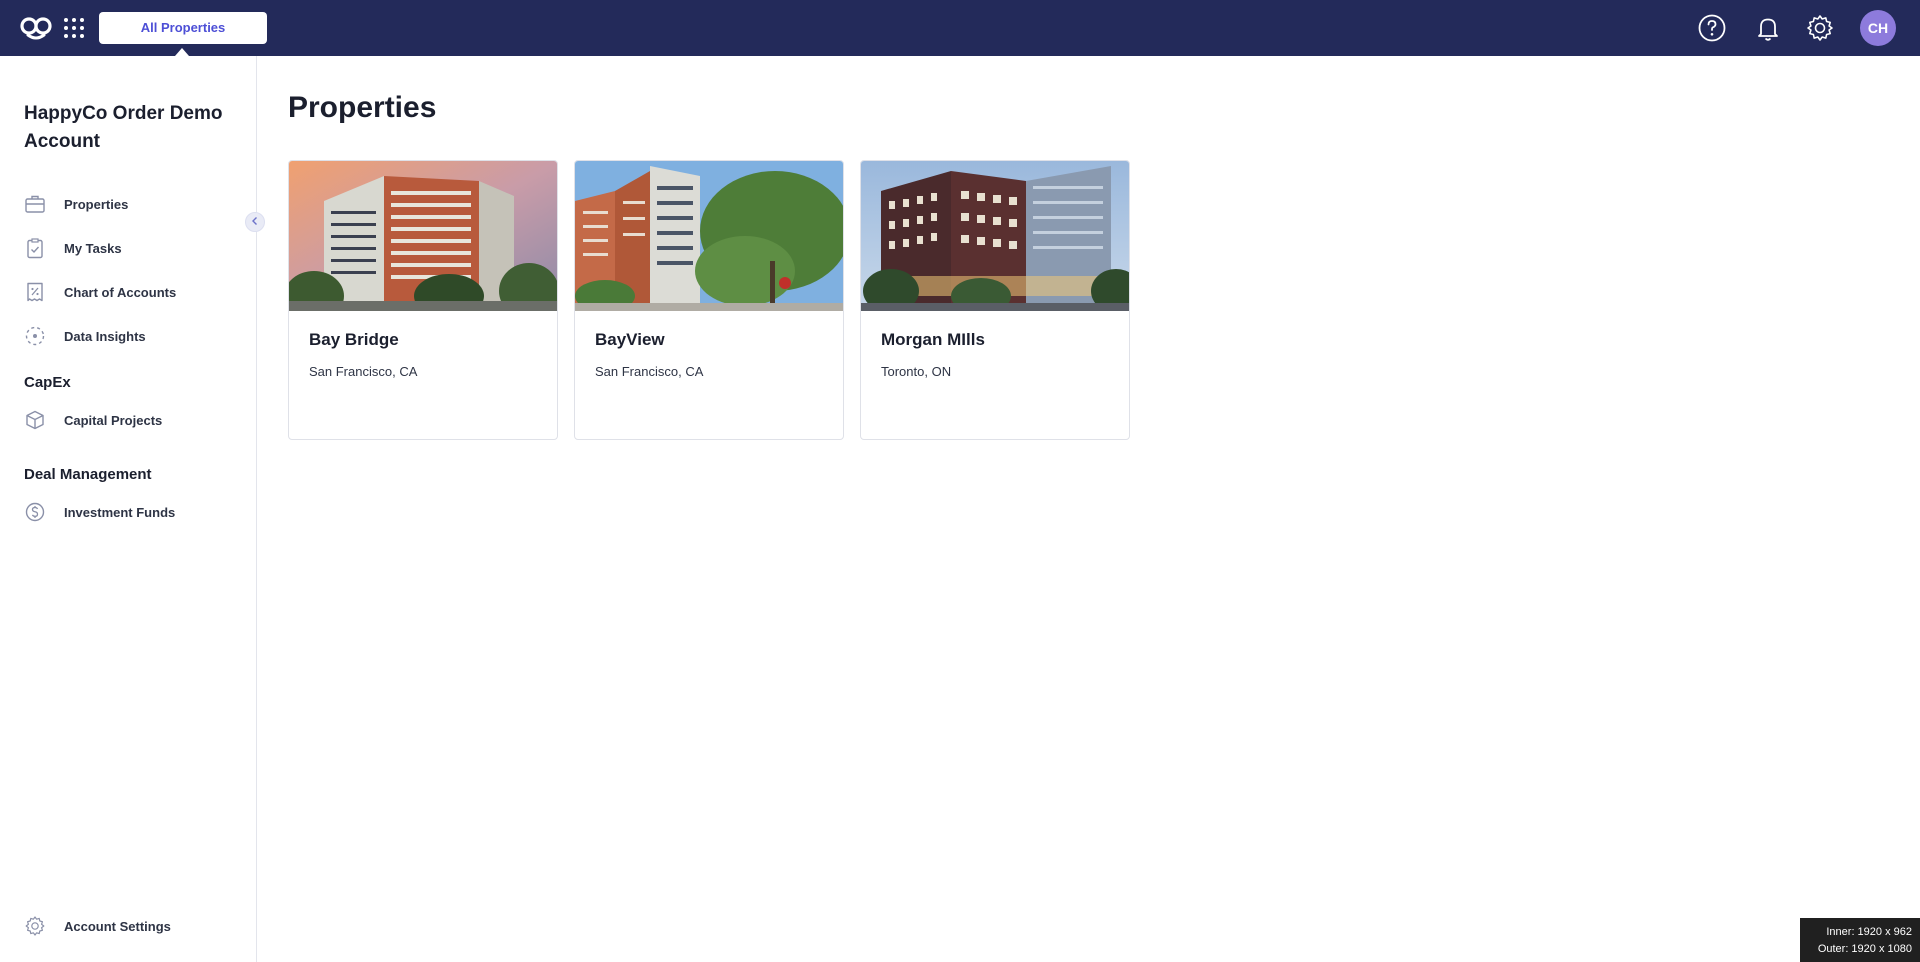 The image size is (1920, 962). What do you see at coordinates (120, 292) in the screenshot?
I see `sidebar-item-label: Chart of Accounts` at bounding box center [120, 292].